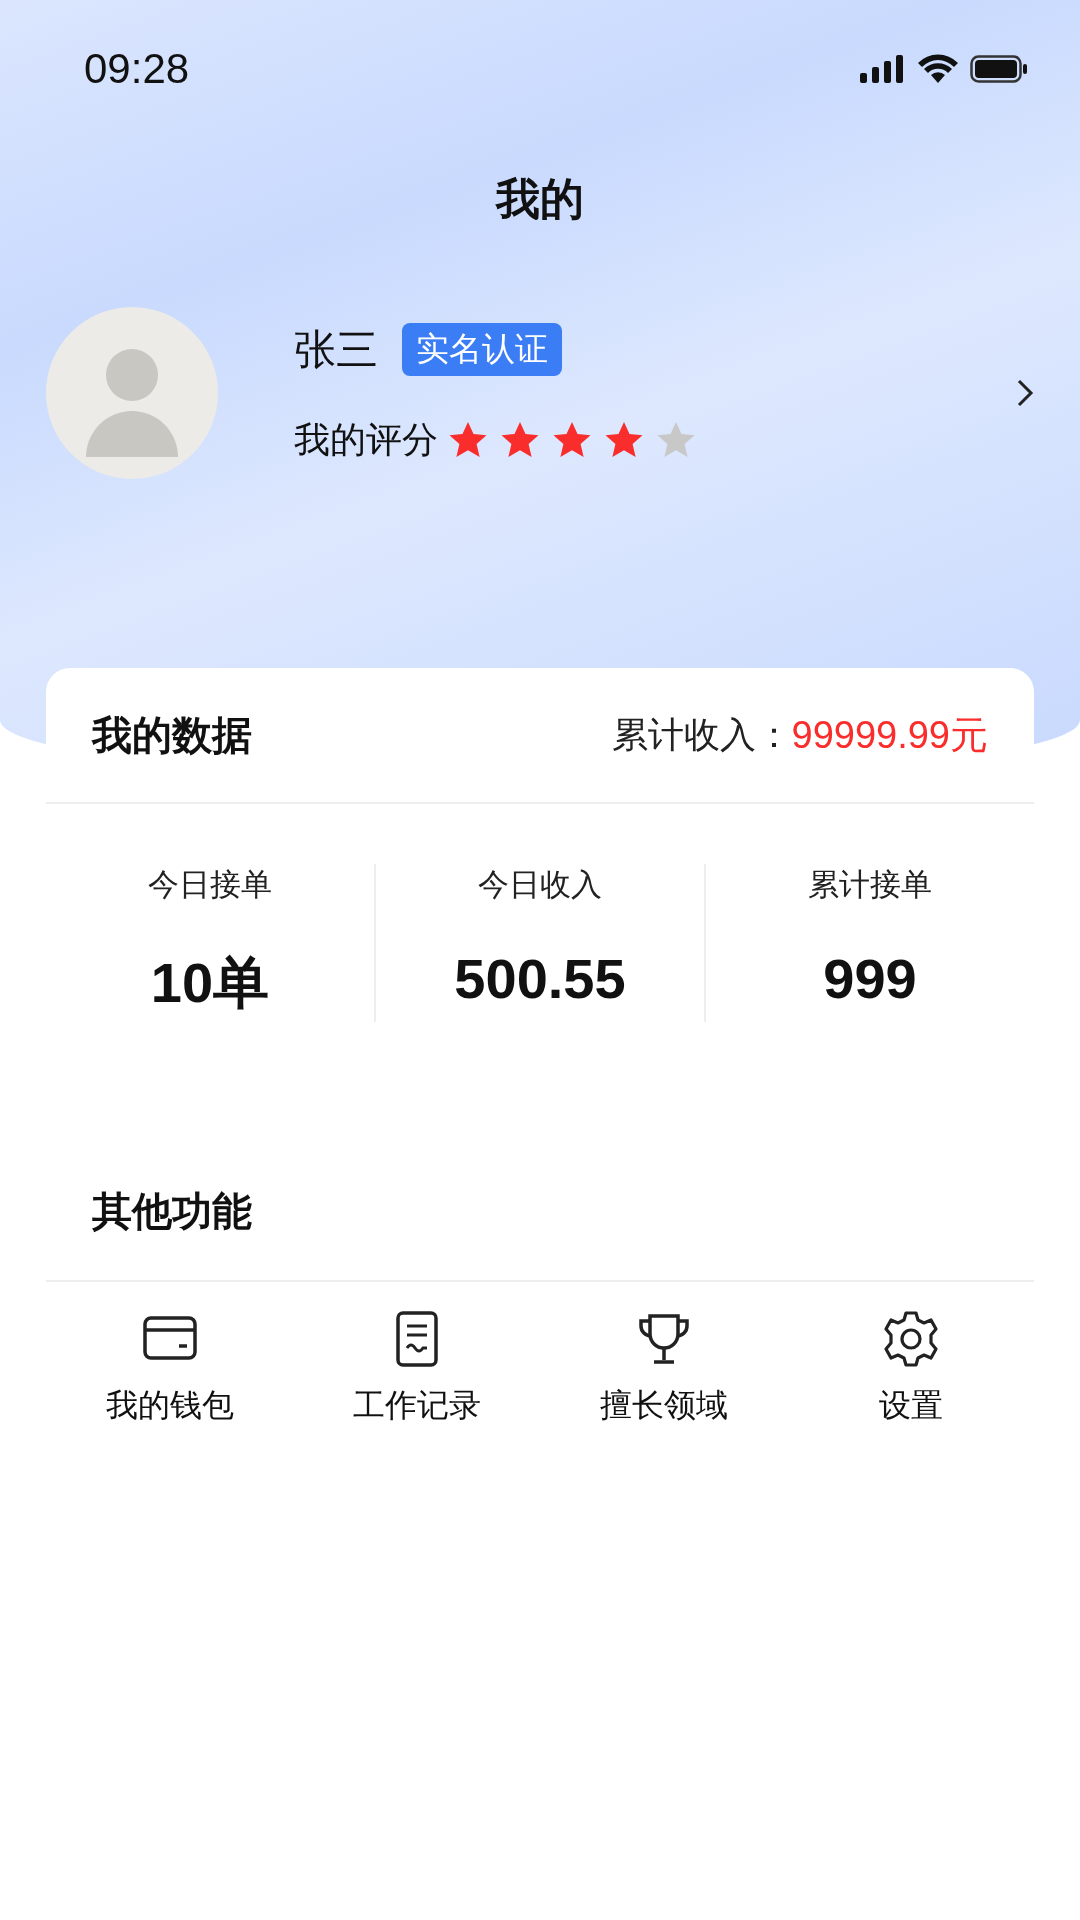 Image resolution: width=1080 pixels, height=1920 pixels. I want to click on status-time: 09:28, so click(137, 69).